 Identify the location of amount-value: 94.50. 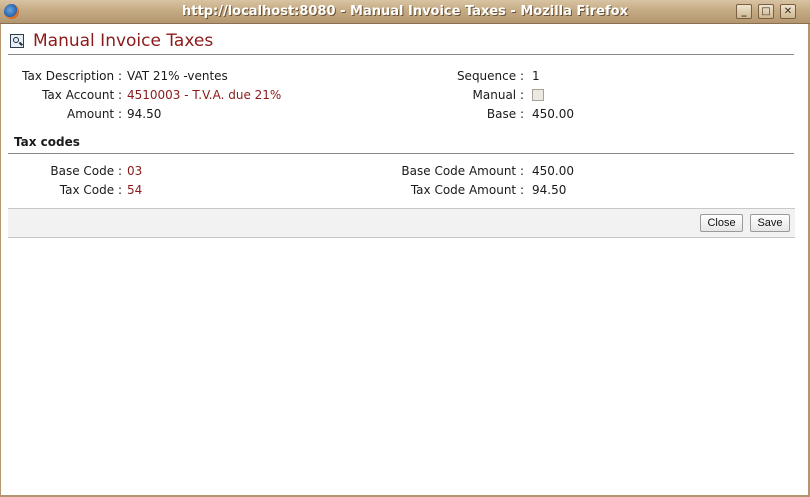
(144, 114).